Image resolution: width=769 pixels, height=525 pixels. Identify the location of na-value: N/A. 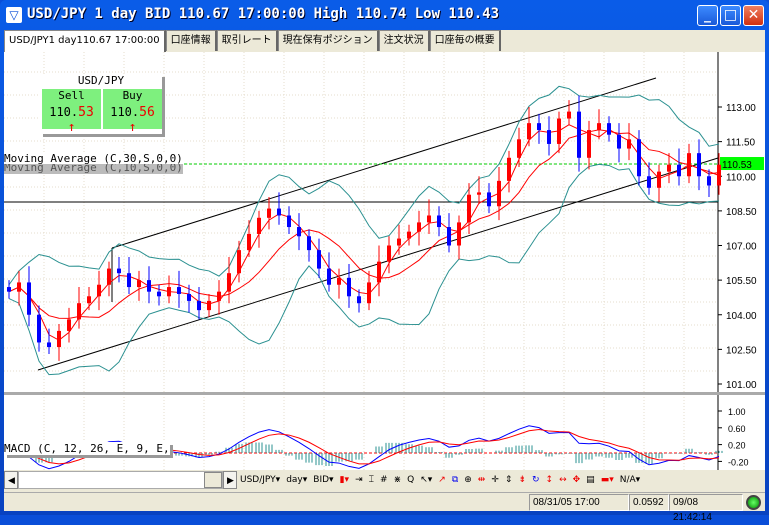
(627, 480).